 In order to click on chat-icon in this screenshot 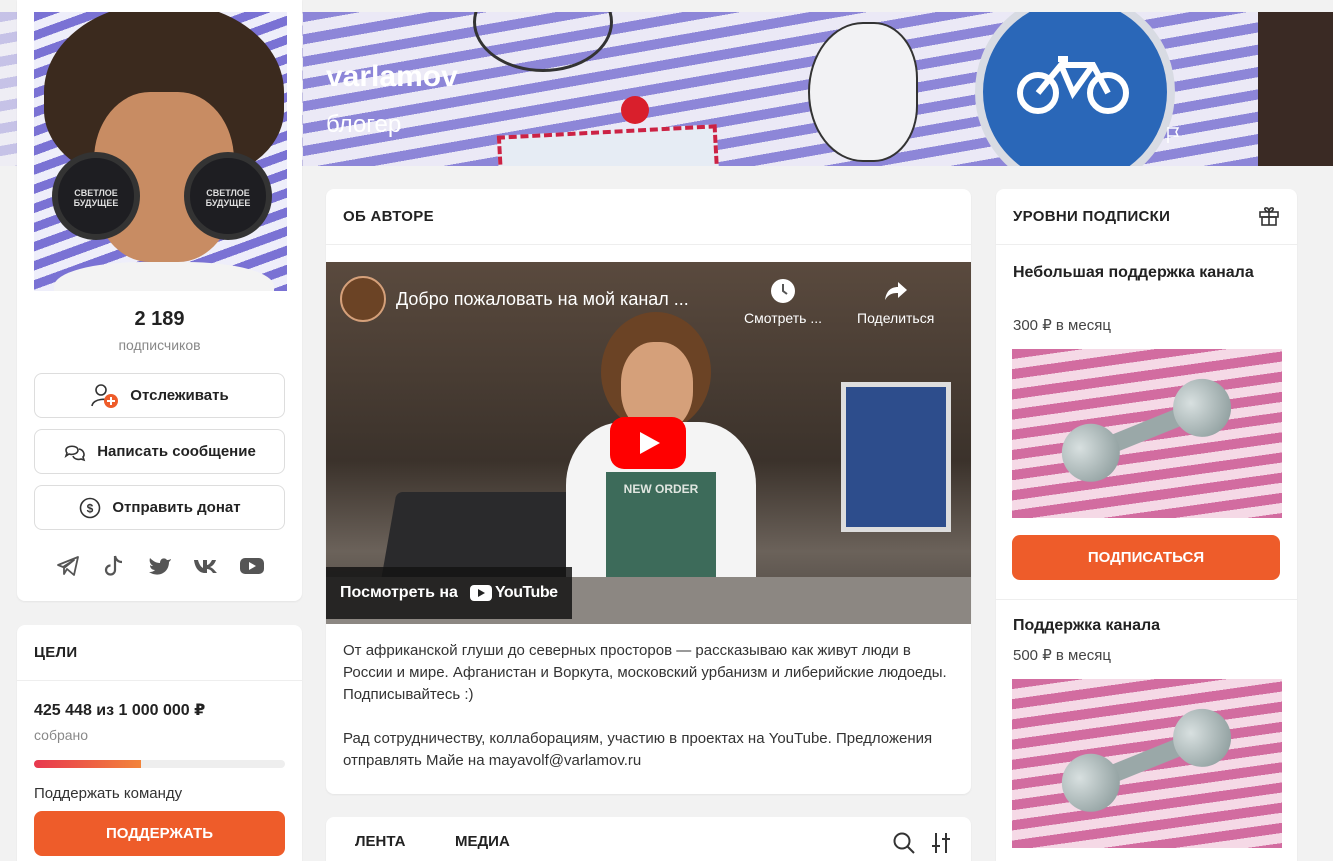, I will do `click(75, 452)`.